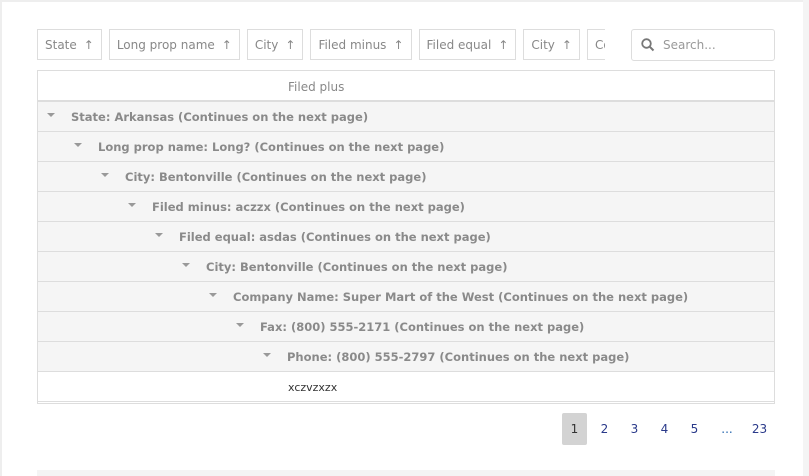 This screenshot has height=476, width=809. I want to click on footer-band, so click(406, 473).